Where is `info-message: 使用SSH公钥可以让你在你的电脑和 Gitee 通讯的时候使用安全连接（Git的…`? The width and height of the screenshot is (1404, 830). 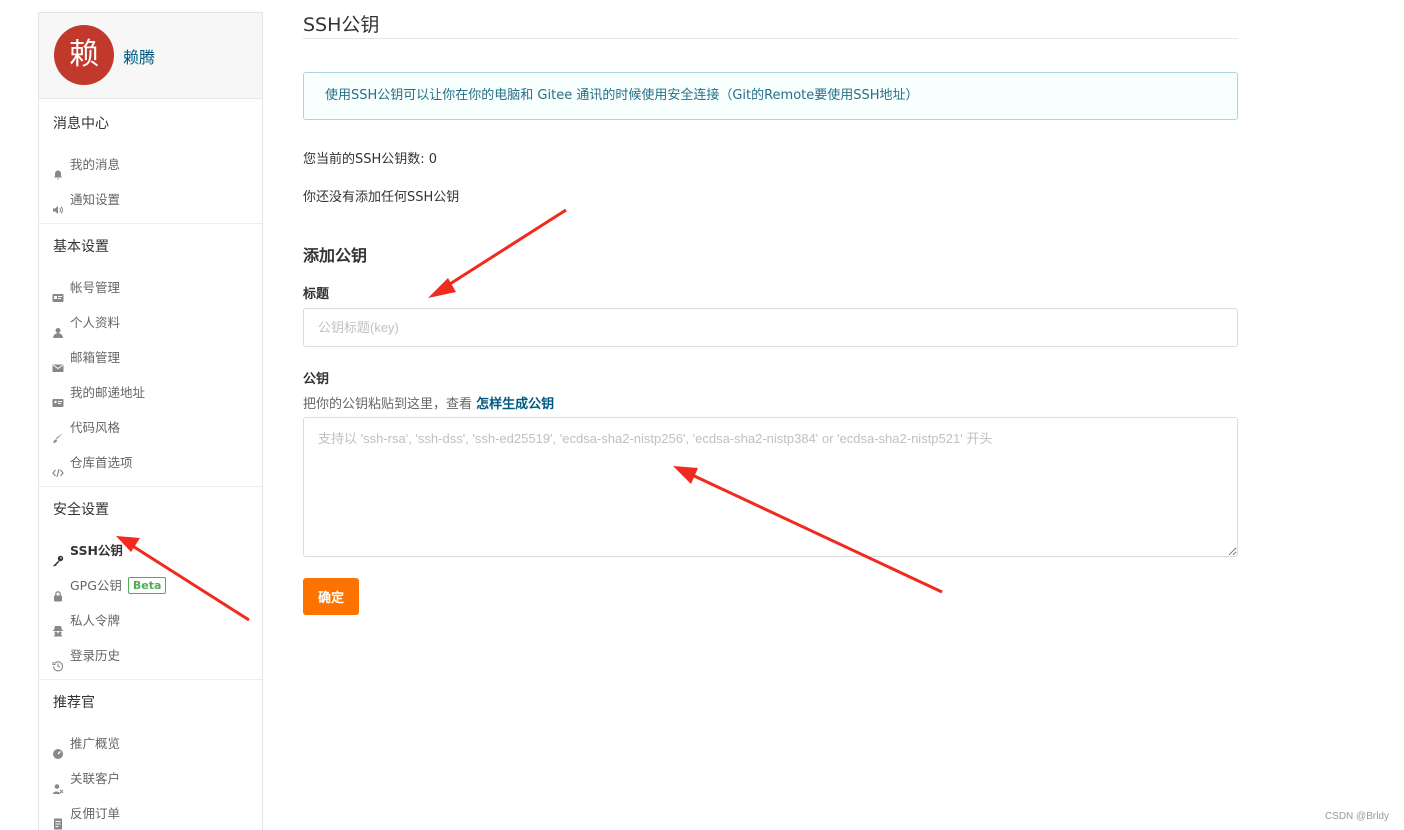 info-message: 使用SSH公钥可以让你在你的电脑和 Gitee 通讯的时候使用安全连接（Git的… is located at coordinates (770, 96).